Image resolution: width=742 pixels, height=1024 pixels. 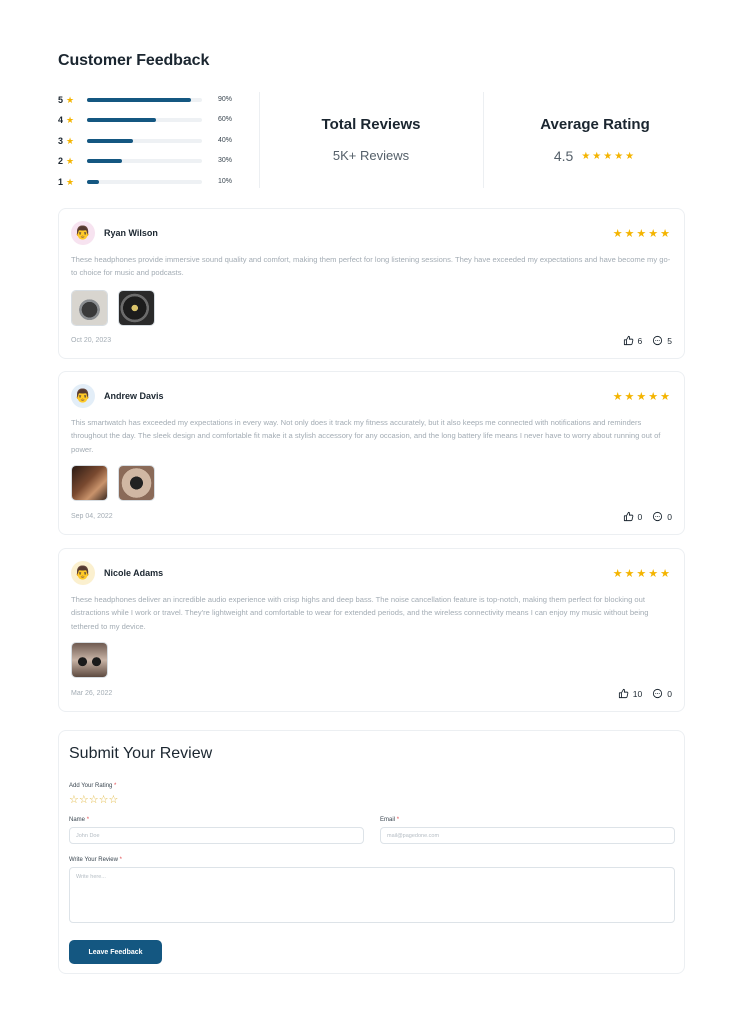 I want to click on review-date: Oct 20, 2023, so click(x=91, y=340).